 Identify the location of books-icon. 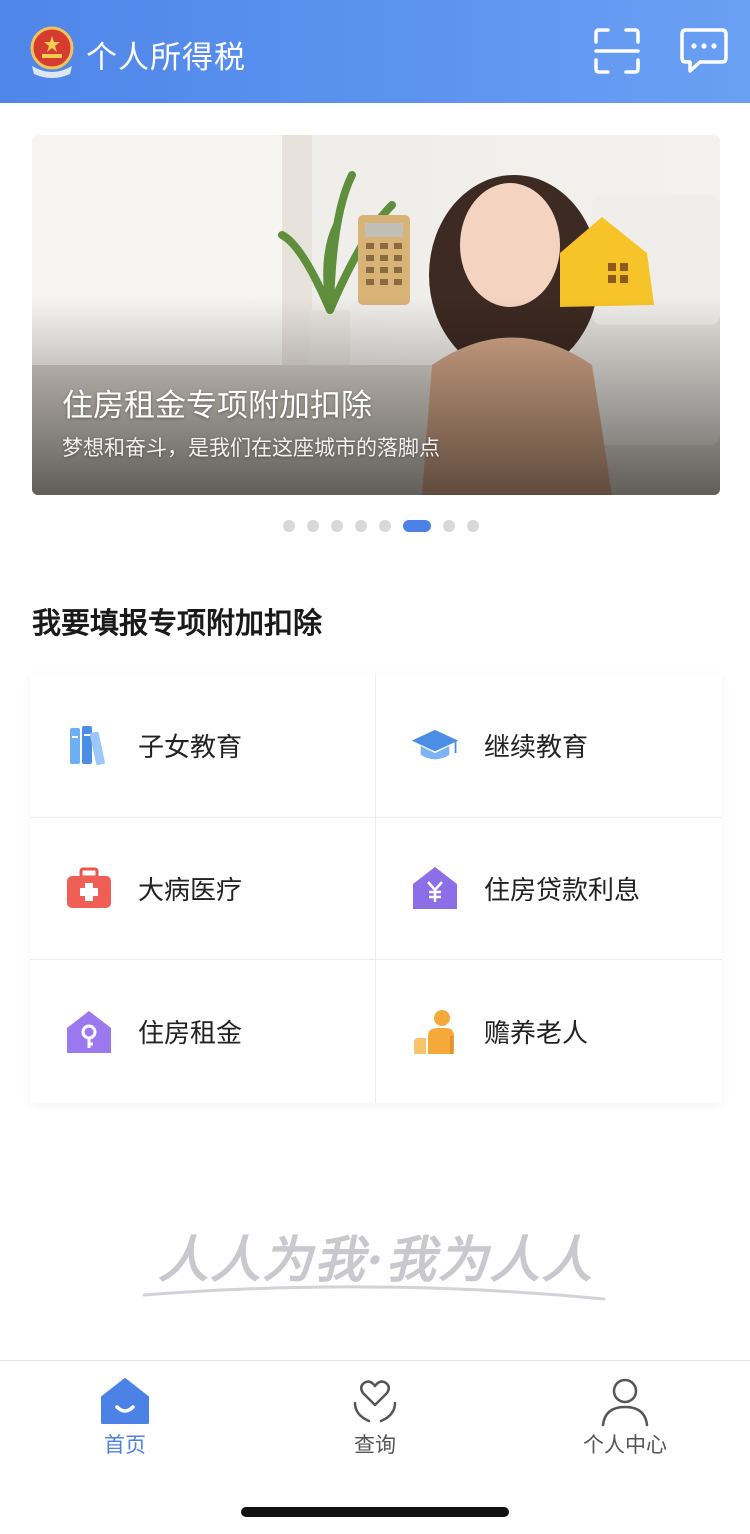
(87, 745).